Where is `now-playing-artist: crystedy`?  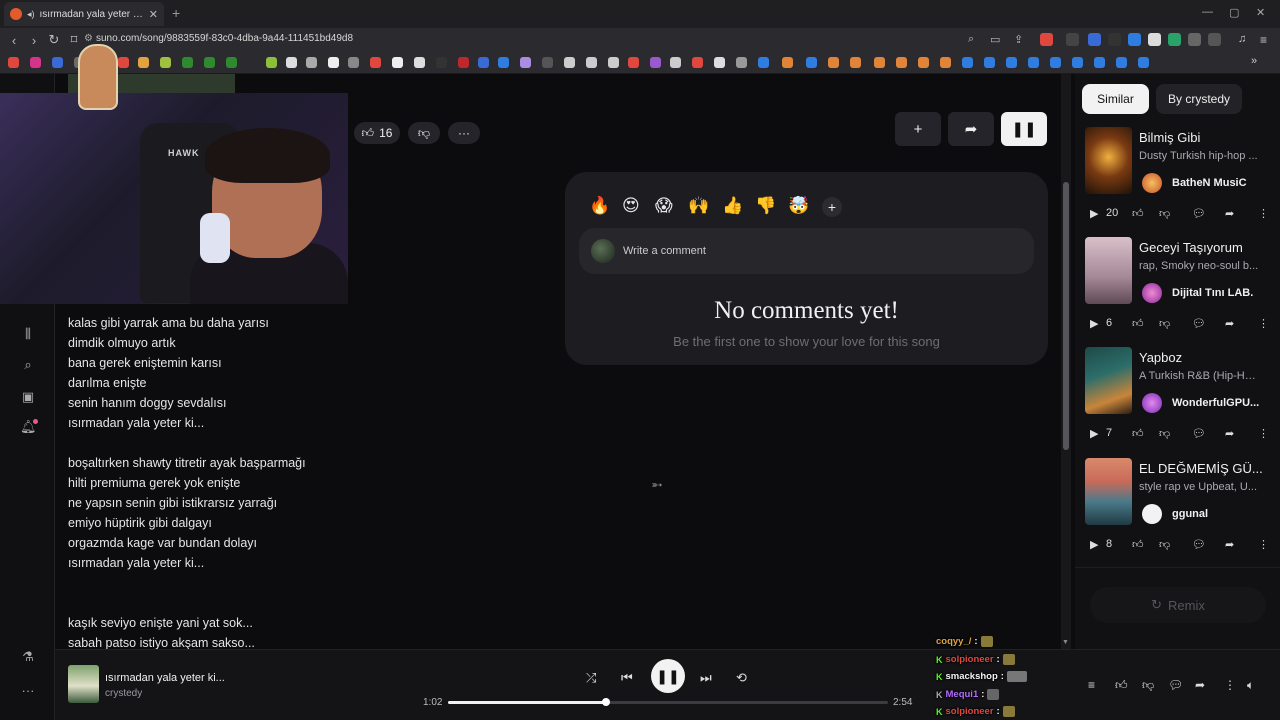
now-playing-artist: crystedy is located at coordinates (123, 693).